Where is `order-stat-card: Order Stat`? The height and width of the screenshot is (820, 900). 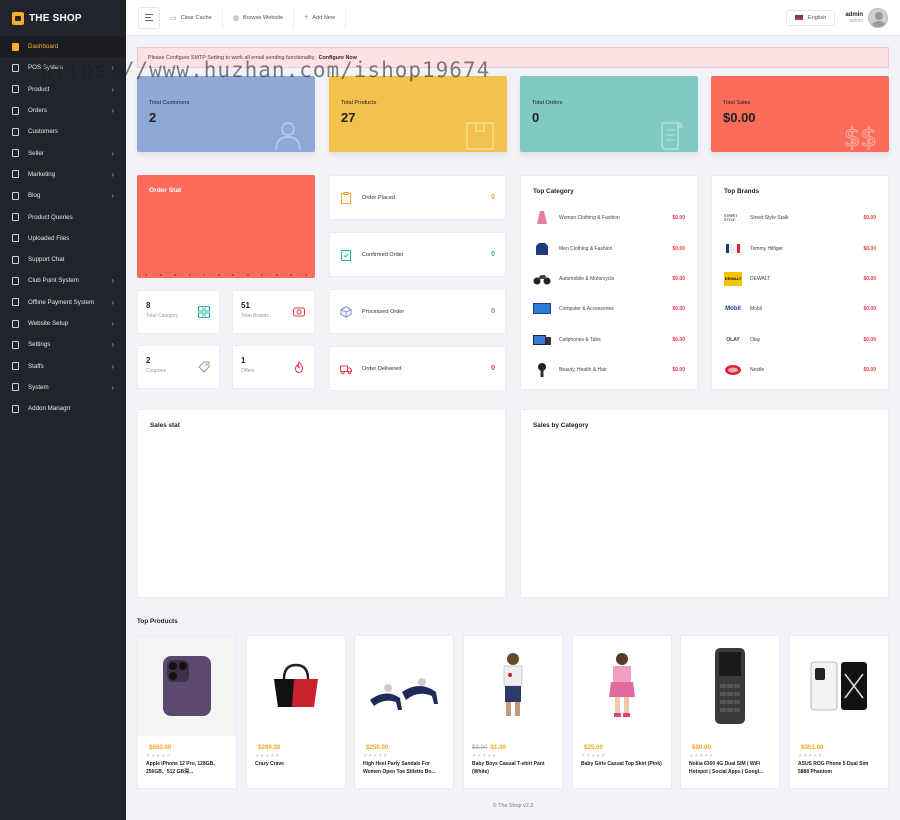 order-stat-card: Order Stat is located at coordinates (226, 226).